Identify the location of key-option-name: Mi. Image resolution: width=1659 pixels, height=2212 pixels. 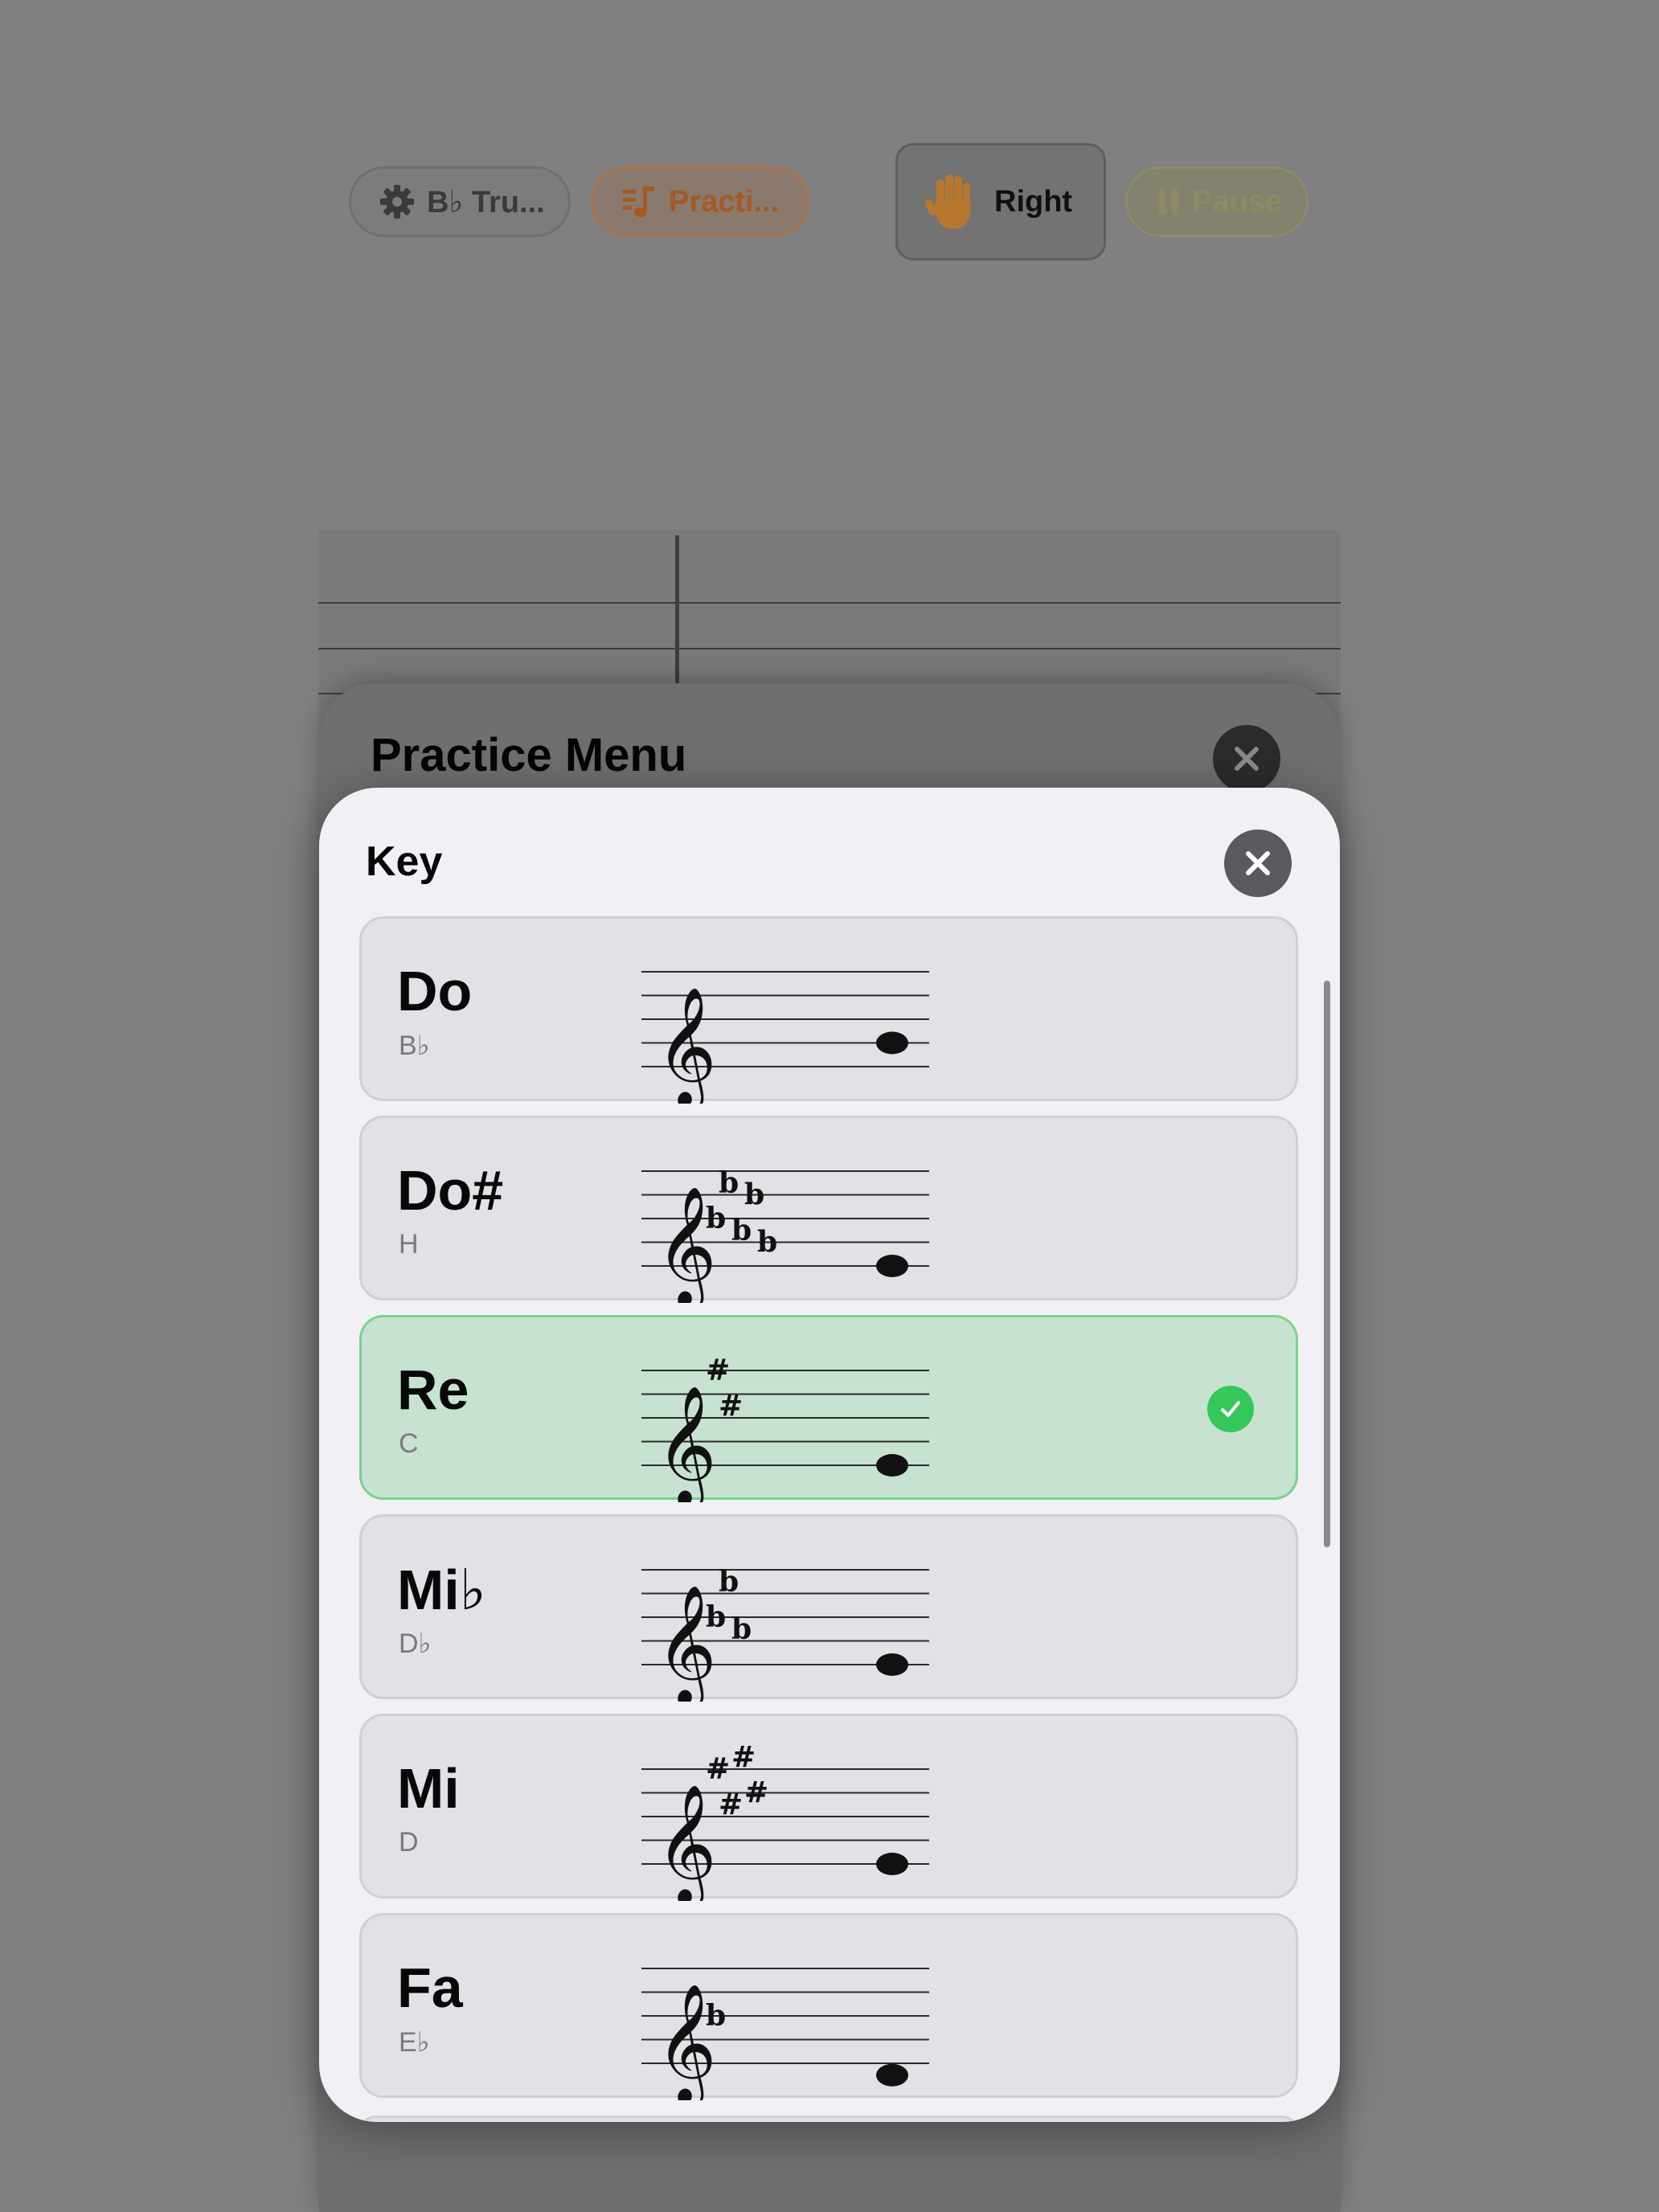
(428, 1789).